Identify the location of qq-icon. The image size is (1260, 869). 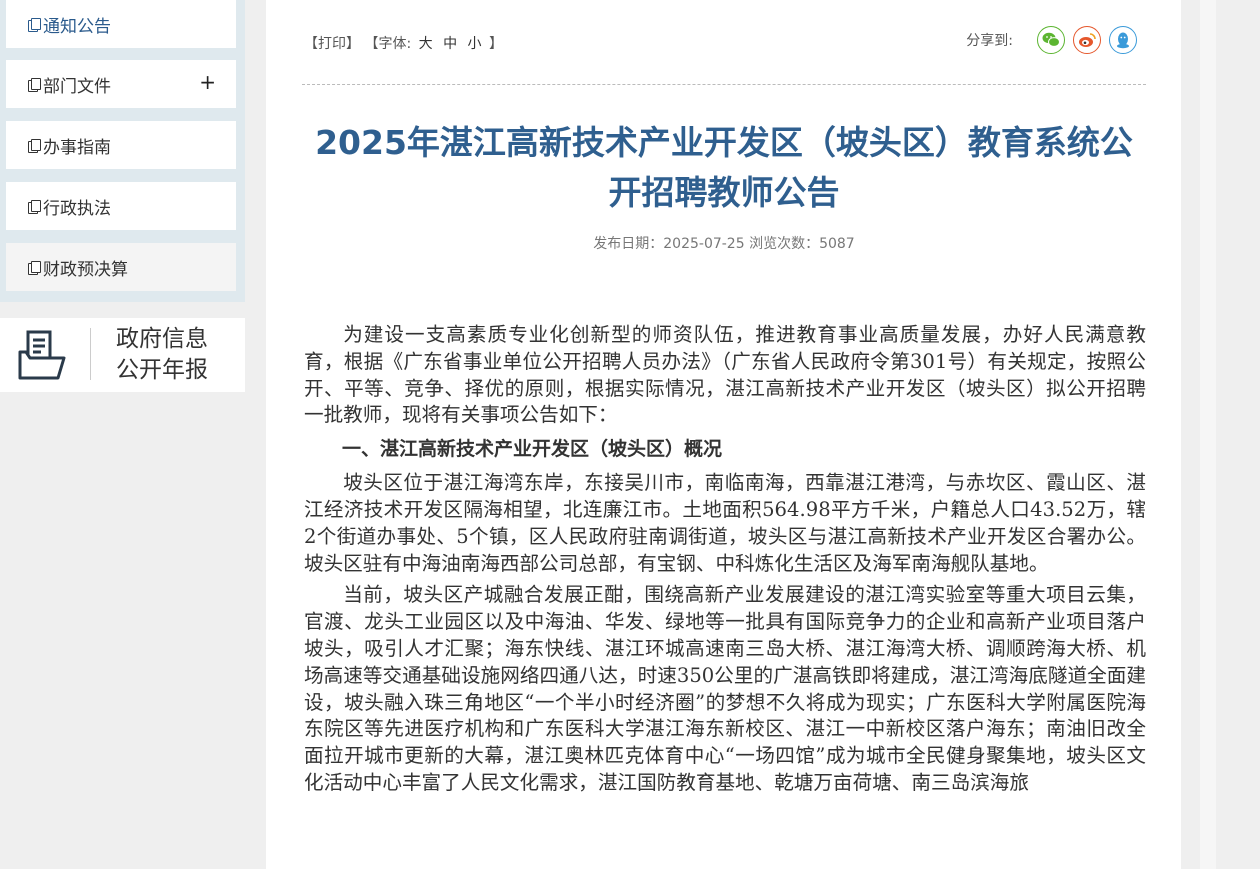
(1123, 40).